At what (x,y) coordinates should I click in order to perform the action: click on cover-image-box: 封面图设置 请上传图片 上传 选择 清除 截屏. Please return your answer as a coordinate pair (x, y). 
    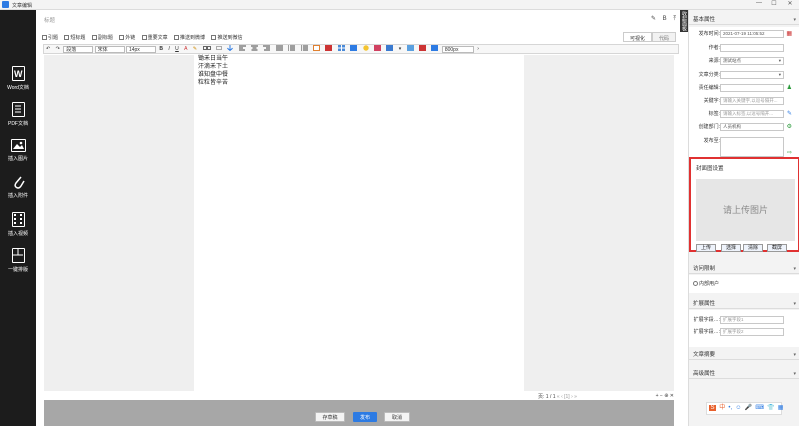
    Looking at the image, I should click on (744, 204).